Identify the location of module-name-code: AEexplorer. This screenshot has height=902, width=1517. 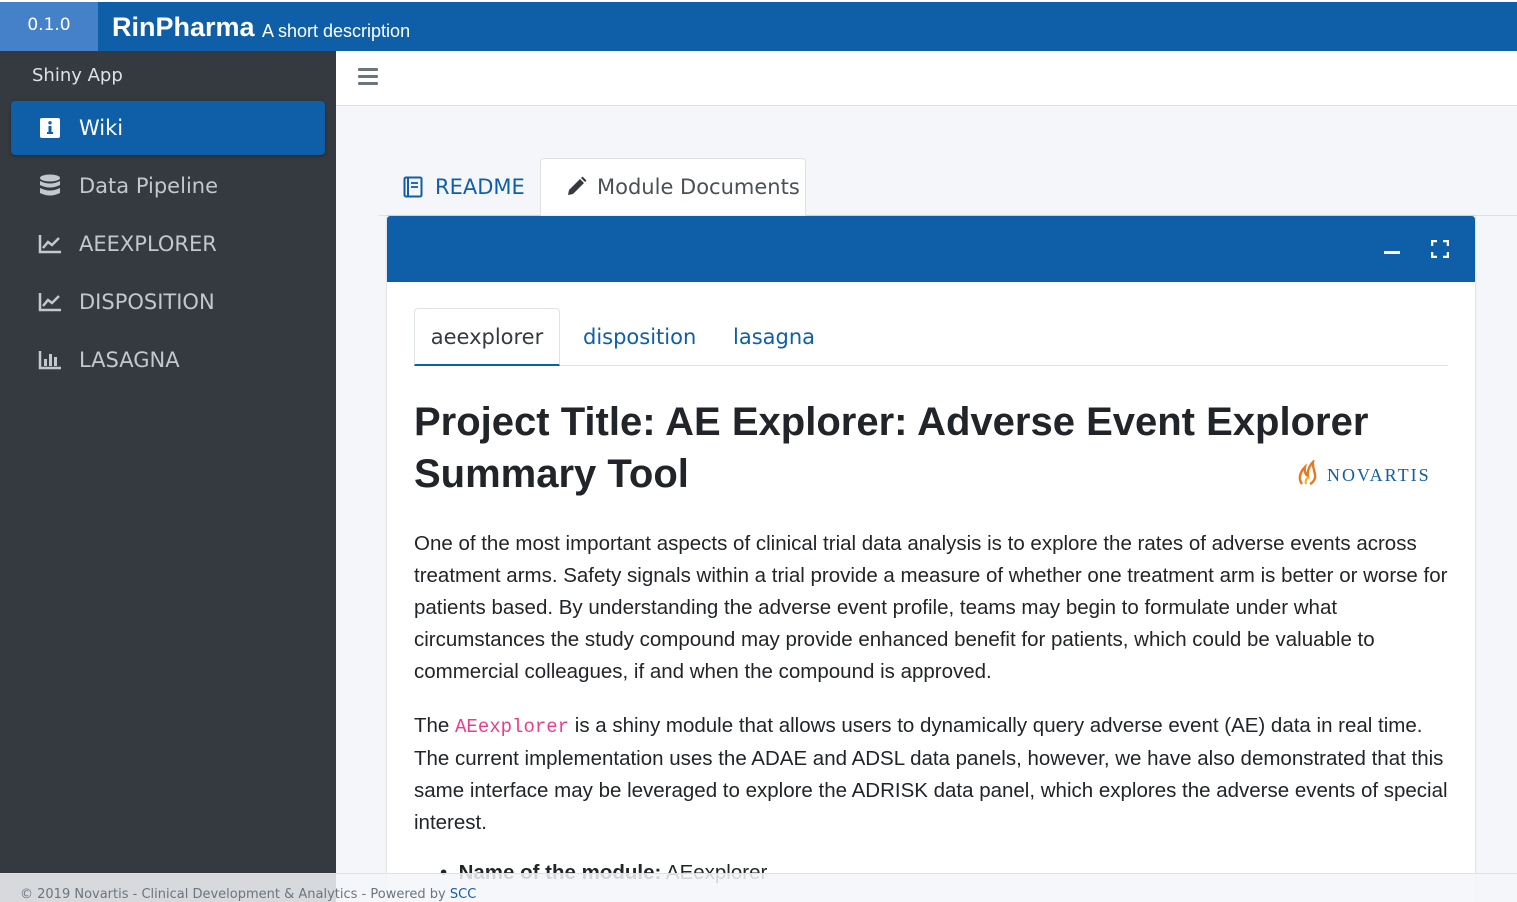
(512, 727).